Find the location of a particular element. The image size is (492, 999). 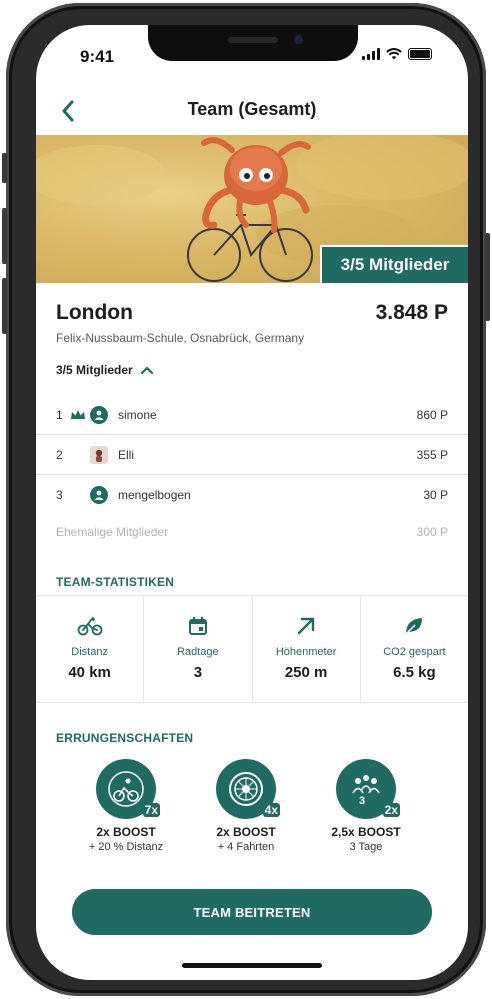

achievement-item: 7x 2x BOOST + 20 % Distanz is located at coordinates (126, 806).